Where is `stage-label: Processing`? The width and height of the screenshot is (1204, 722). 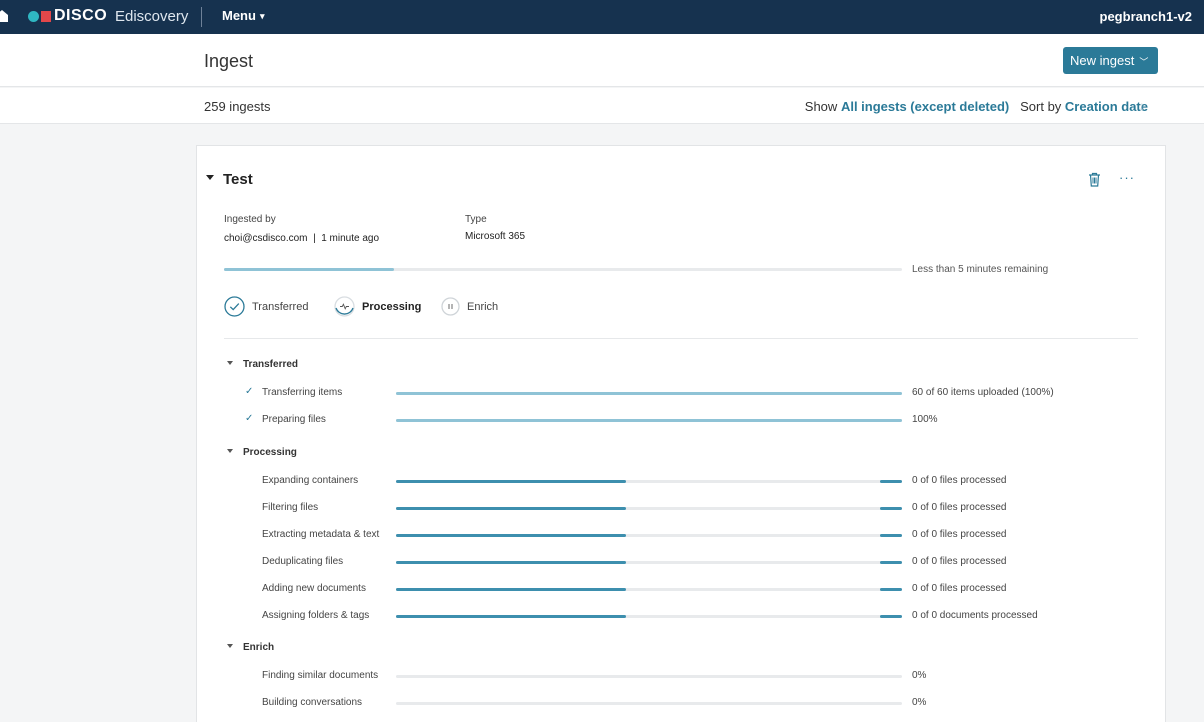
stage-label: Processing is located at coordinates (392, 307).